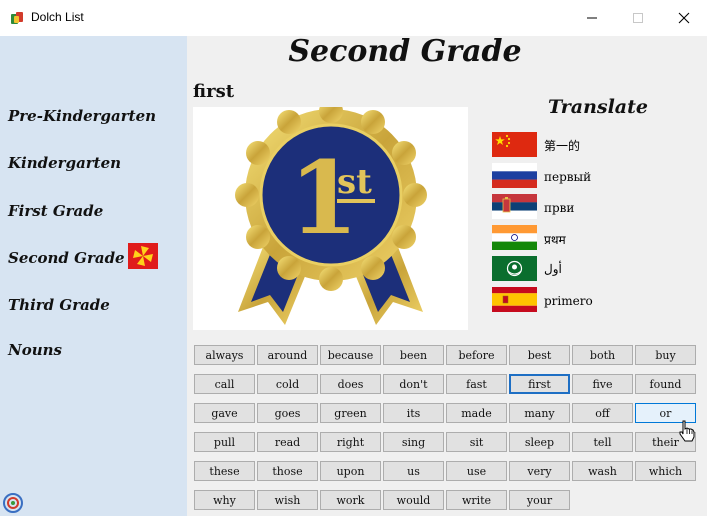 The height and width of the screenshot is (516, 707). Describe the element at coordinates (598, 107) in the screenshot. I see `translate-heading: Translate` at that location.